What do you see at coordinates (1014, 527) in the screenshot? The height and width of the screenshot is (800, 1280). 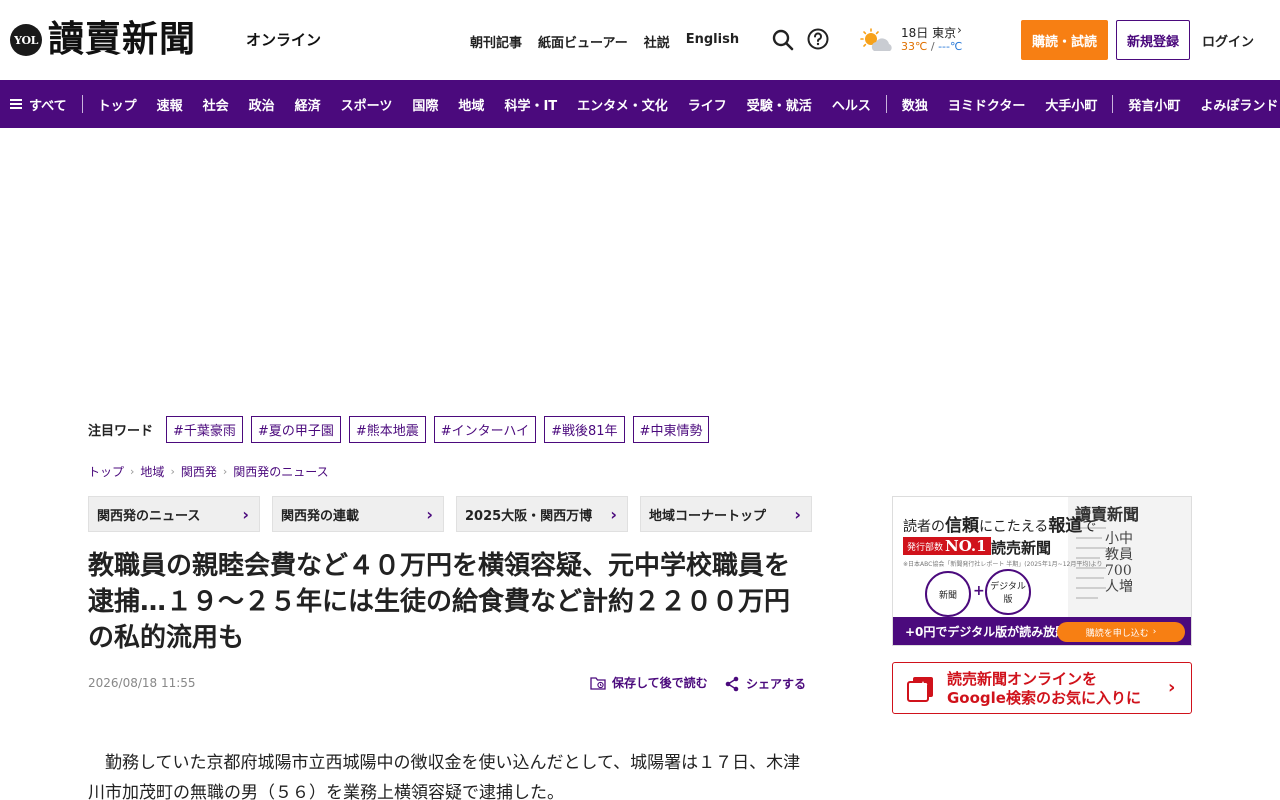 I see `tagline-part: にこたえる` at bounding box center [1014, 527].